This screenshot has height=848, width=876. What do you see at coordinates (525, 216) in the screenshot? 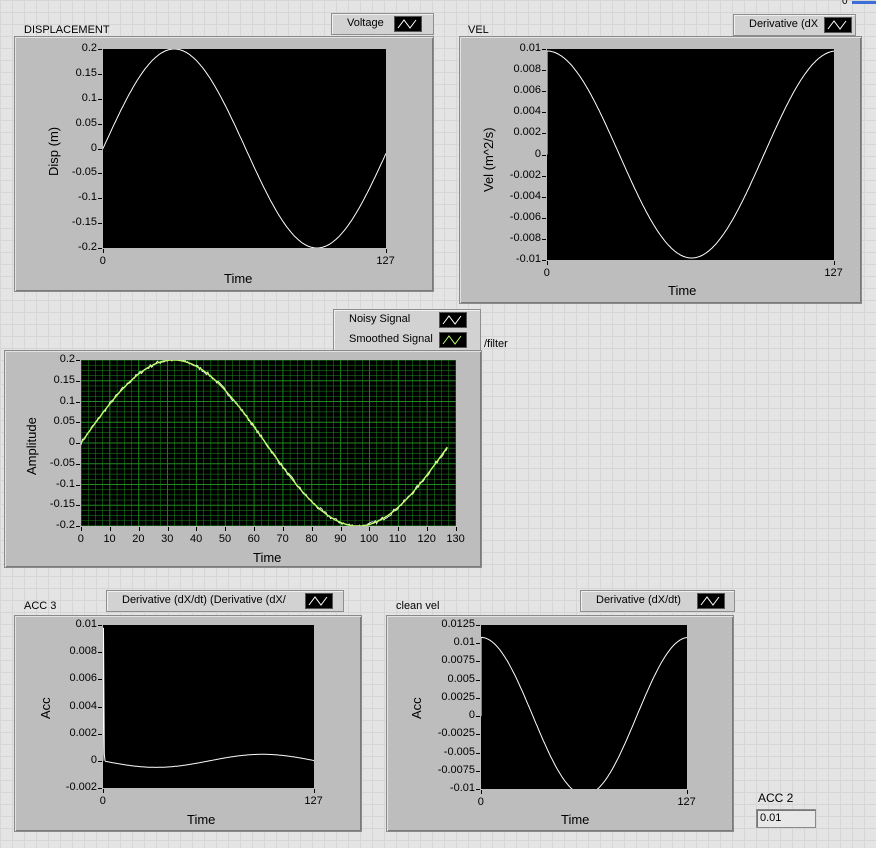
I see `y-tick-label: -0.006` at bounding box center [525, 216].